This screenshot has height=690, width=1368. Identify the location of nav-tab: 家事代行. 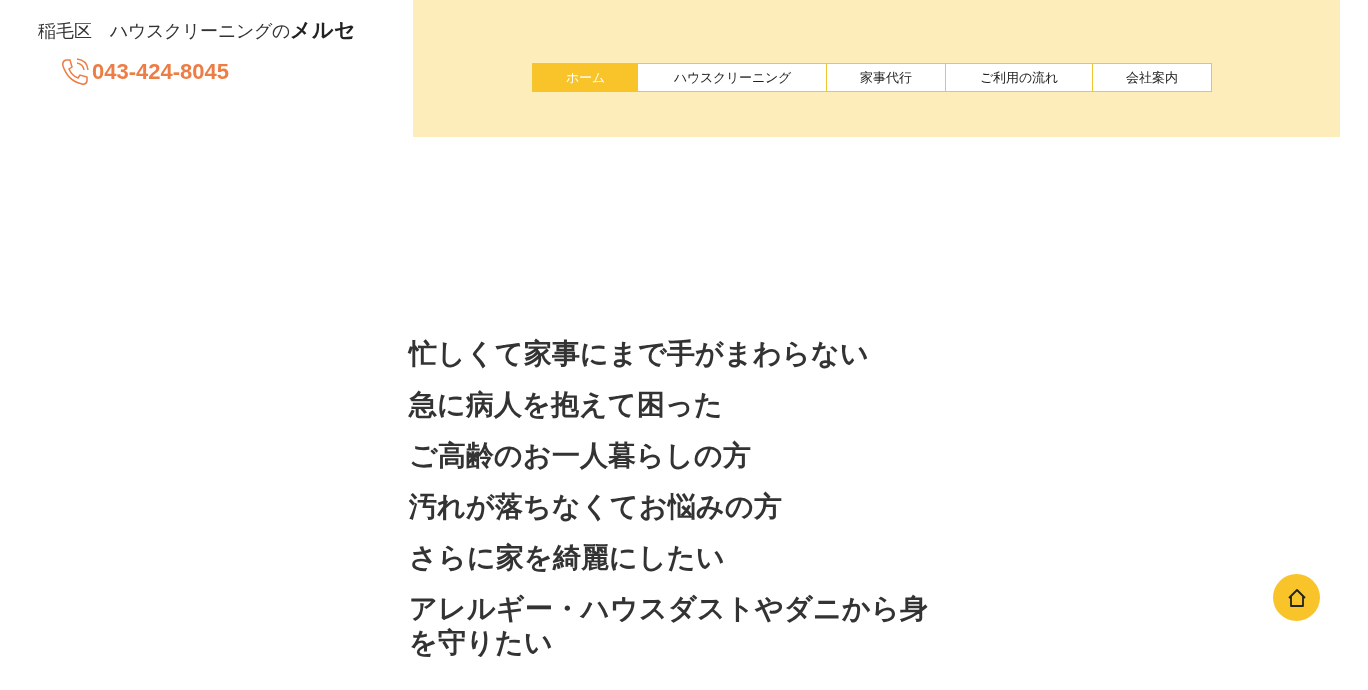
(886, 77).